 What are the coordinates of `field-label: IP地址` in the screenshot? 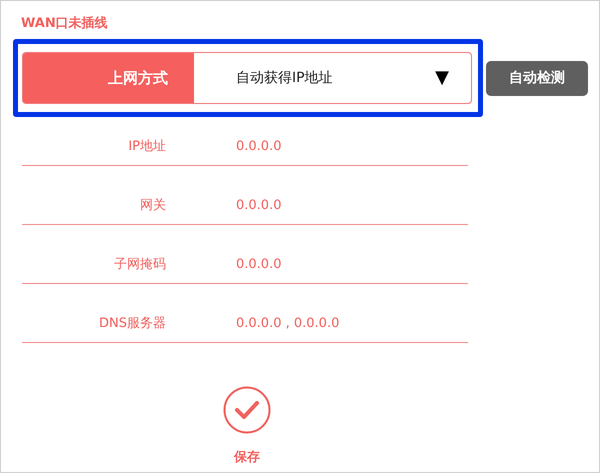 It's located at (146, 147).